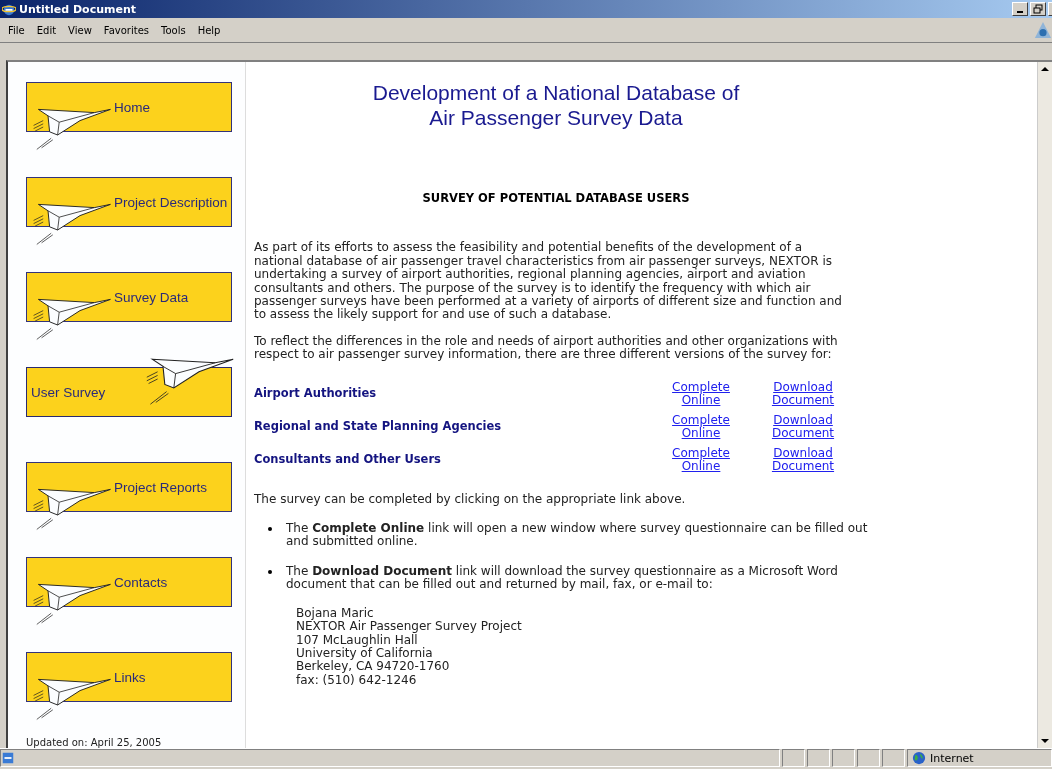 The image size is (1052, 769). I want to click on globe-icon, so click(919, 758).